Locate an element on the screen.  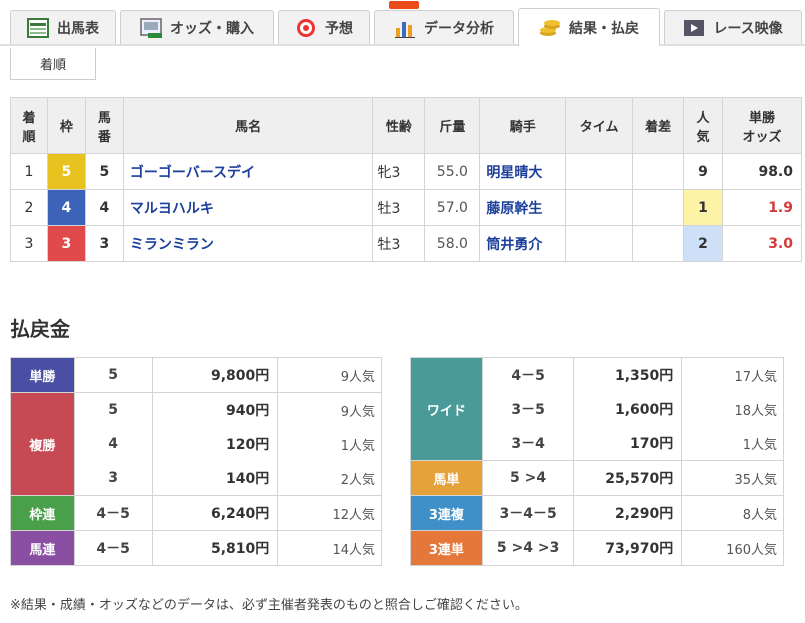
header-umaban: 馬番 is located at coordinates (104, 125).